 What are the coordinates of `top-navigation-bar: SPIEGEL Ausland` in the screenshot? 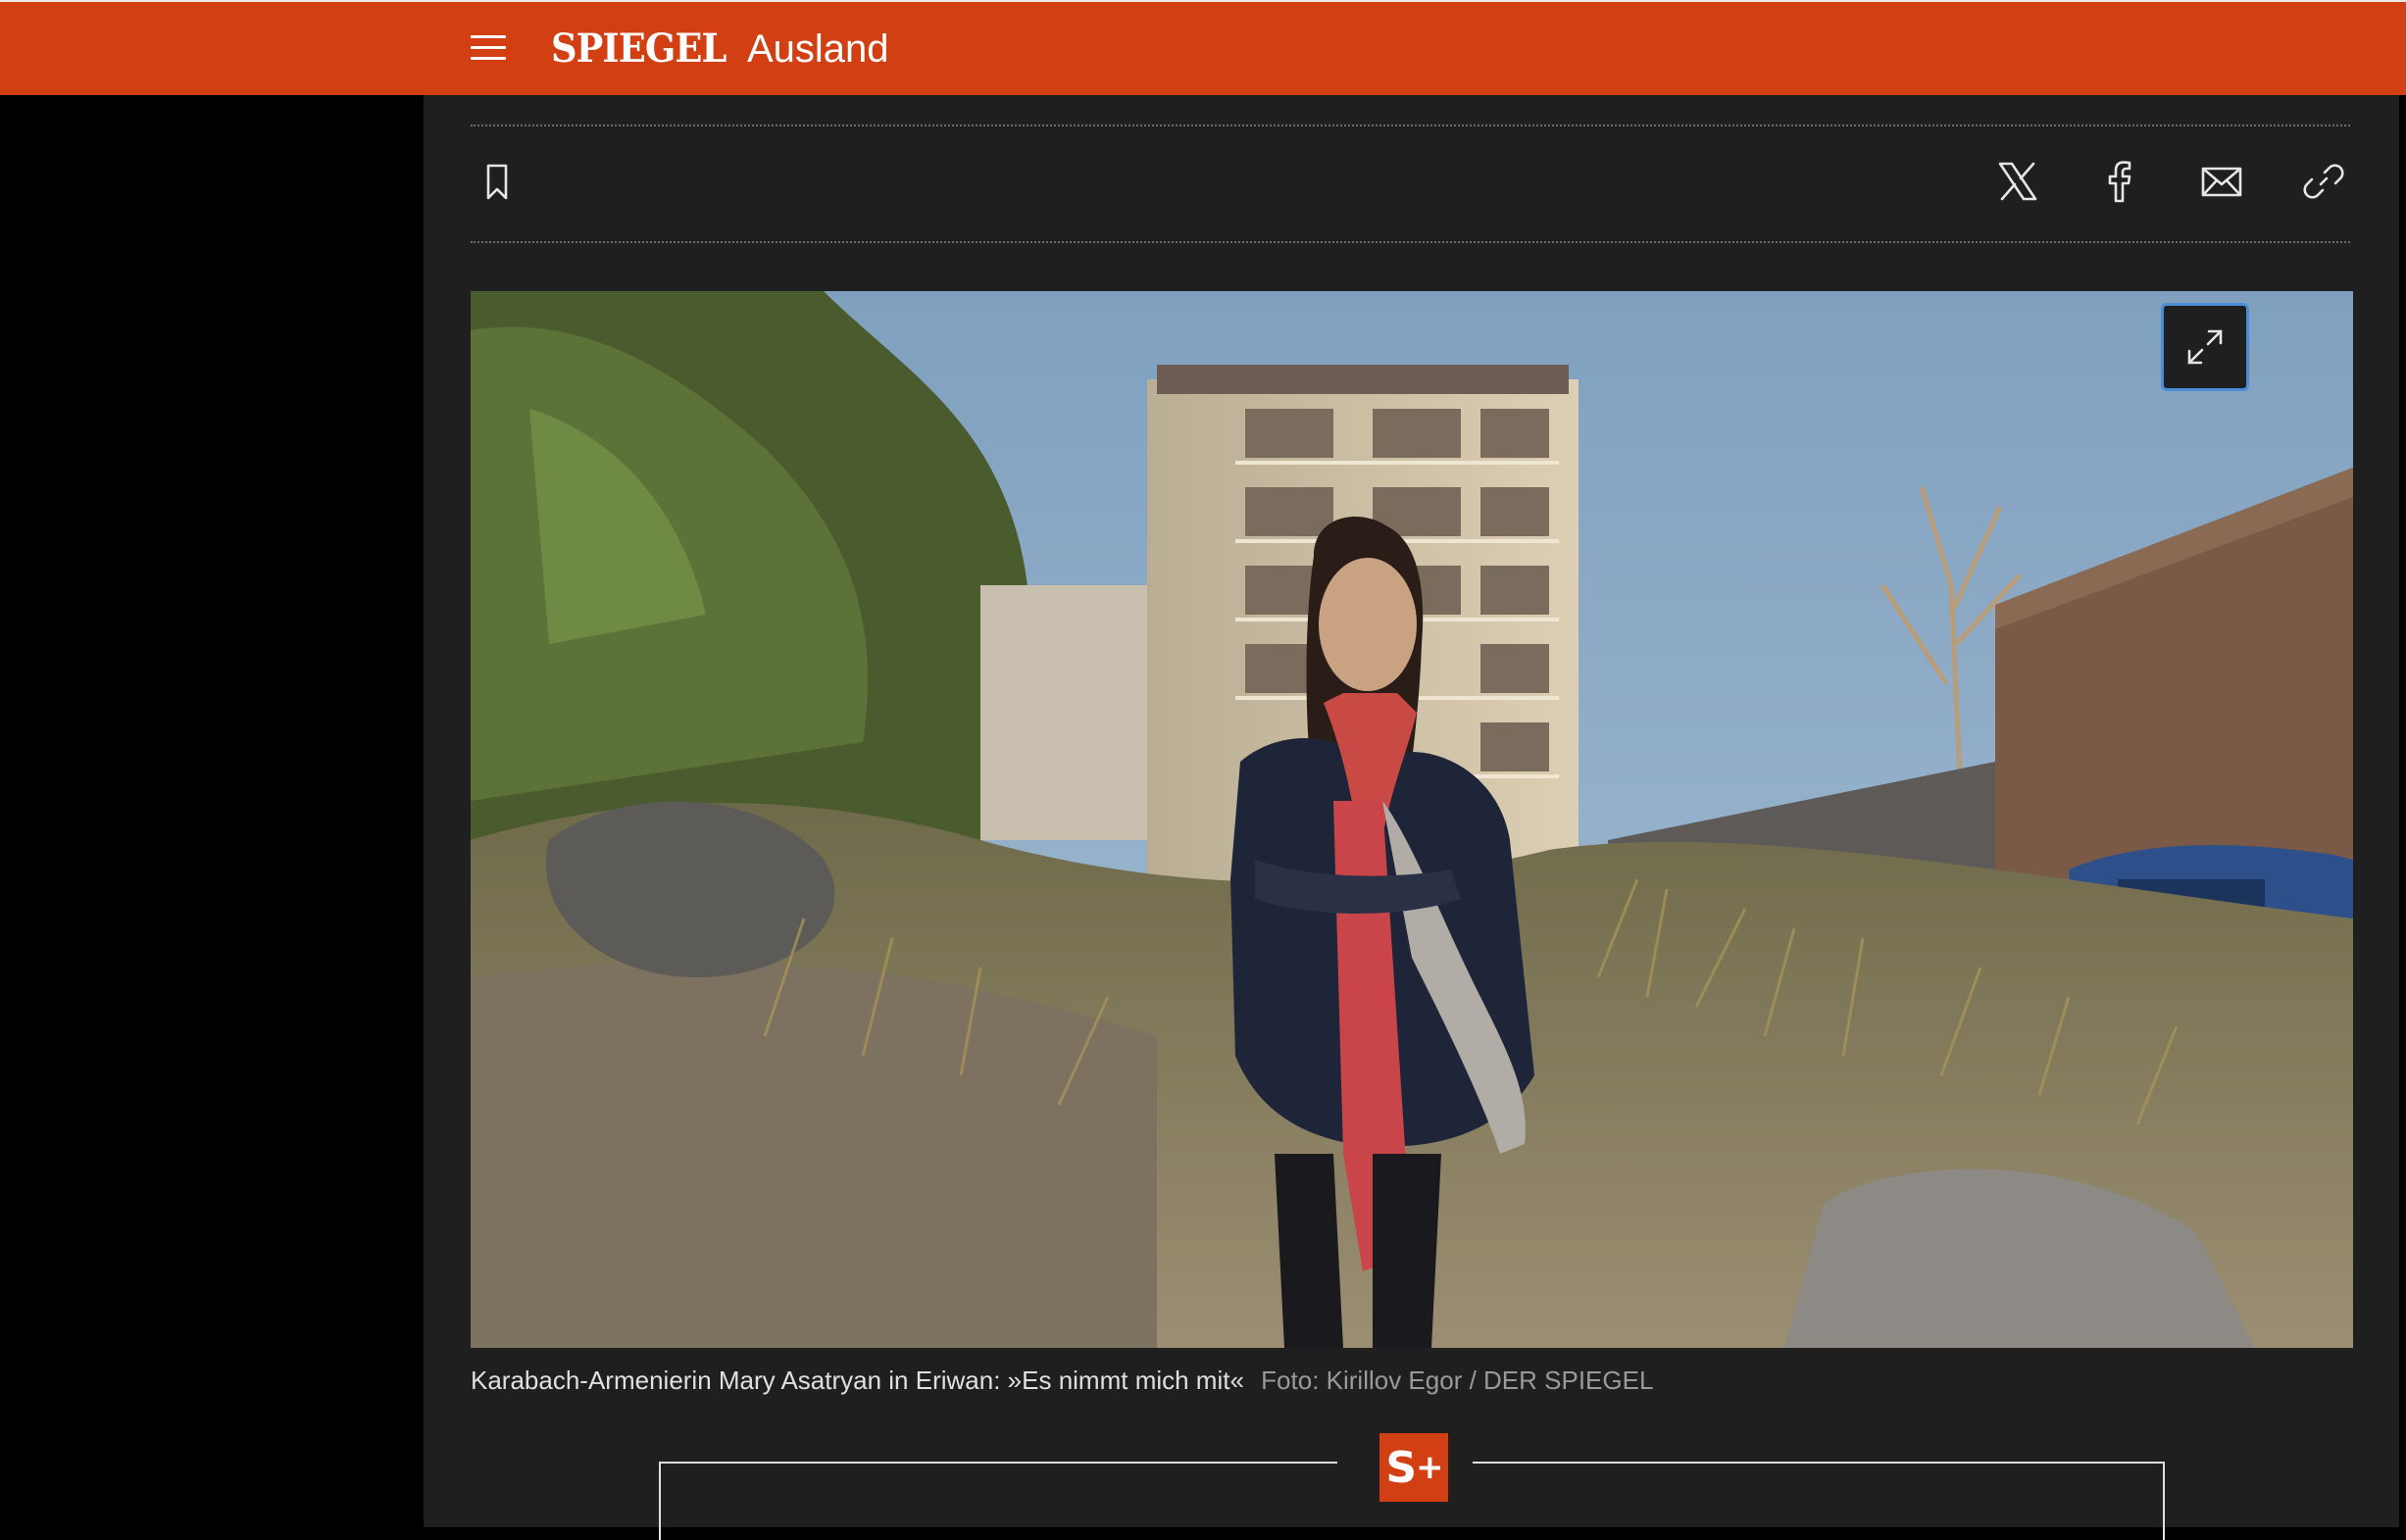 It's located at (1203, 48).